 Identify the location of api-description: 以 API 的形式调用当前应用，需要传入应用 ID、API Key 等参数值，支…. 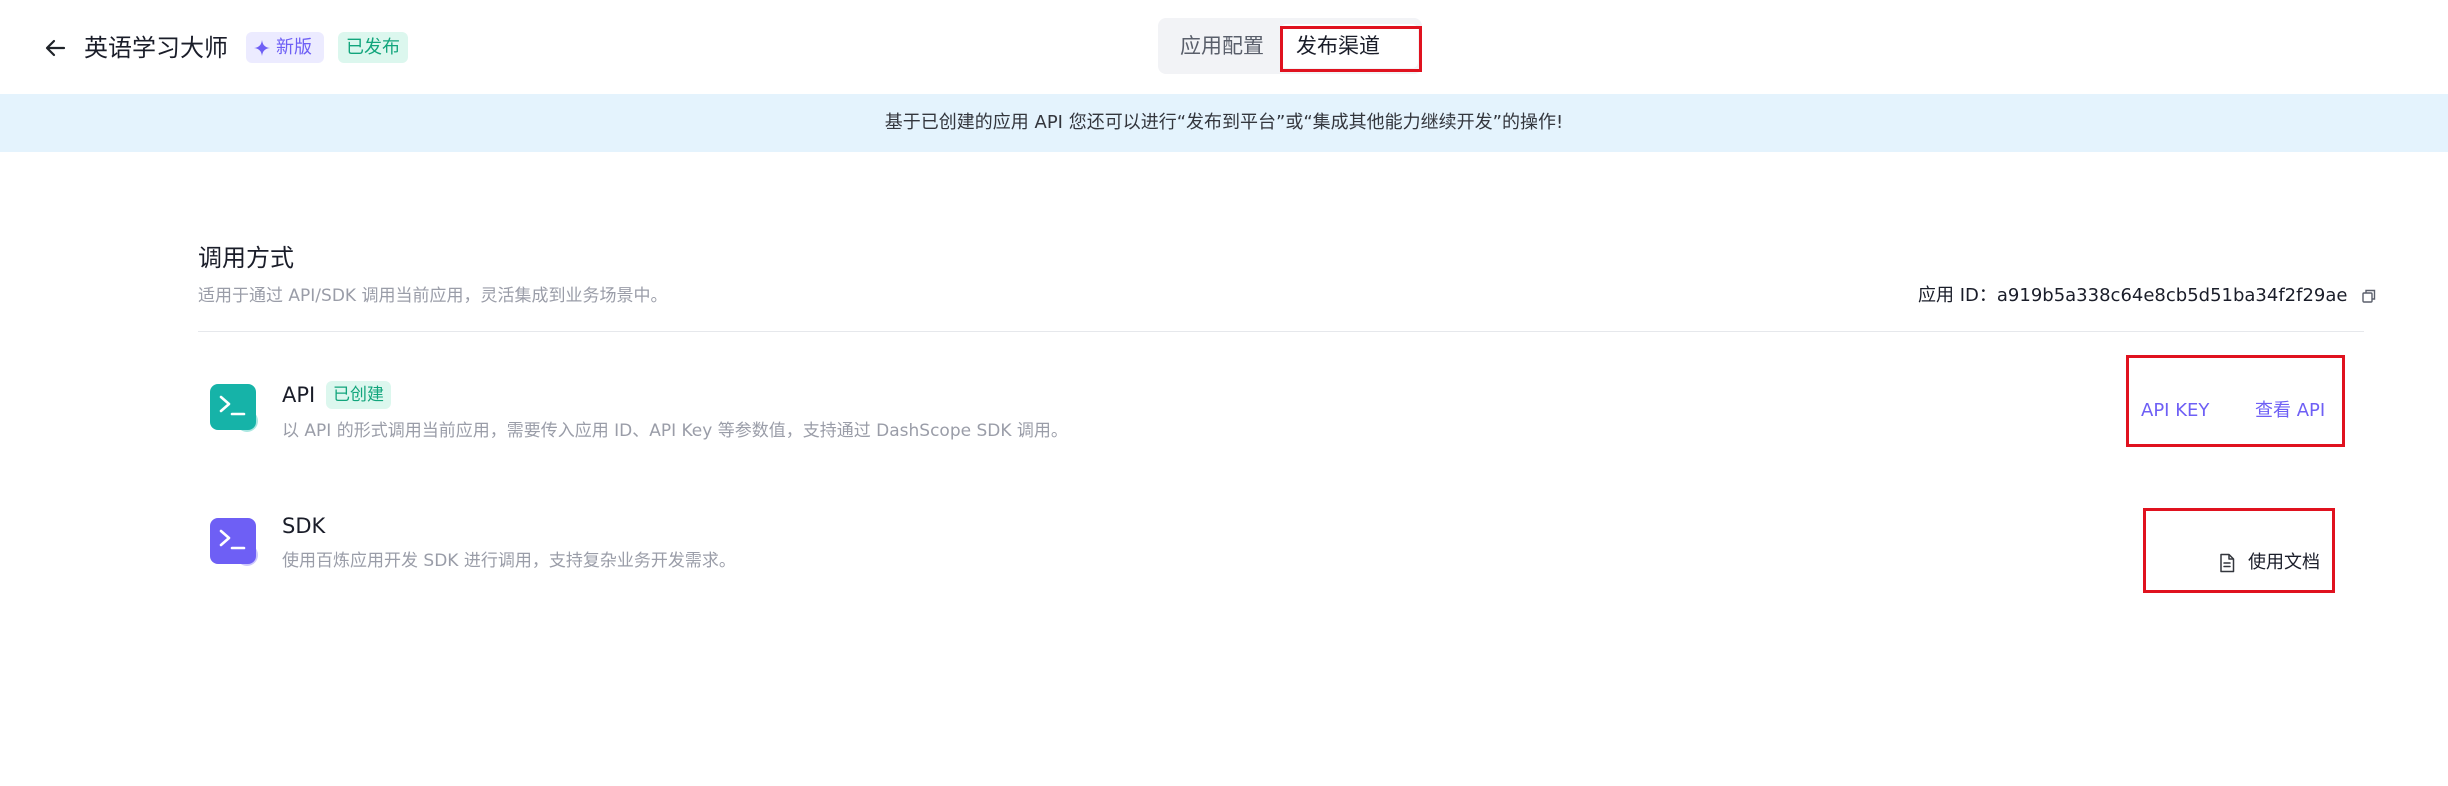
(675, 431).